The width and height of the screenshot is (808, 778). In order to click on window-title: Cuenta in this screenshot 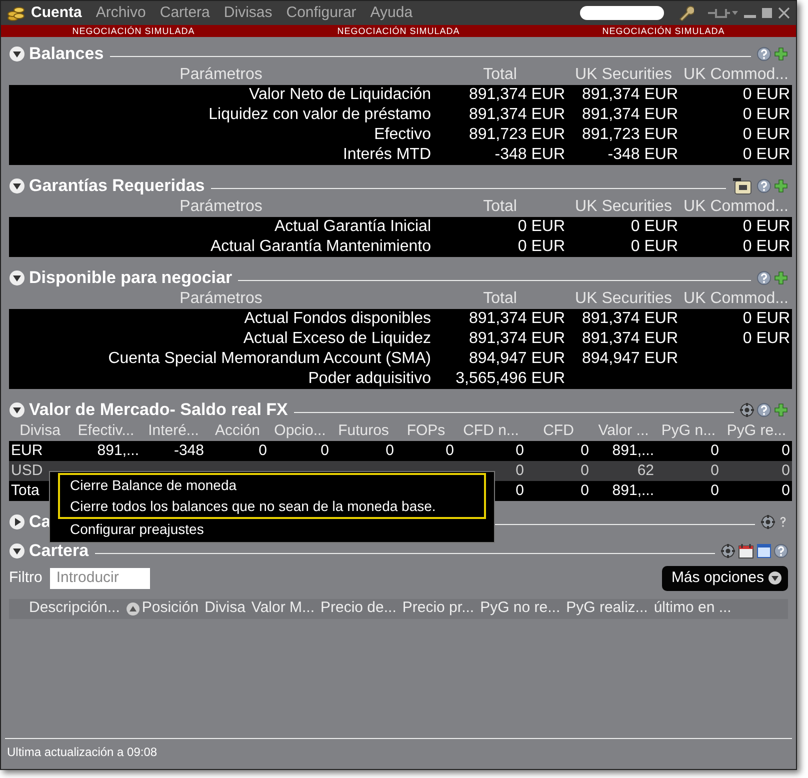, I will do `click(56, 12)`.